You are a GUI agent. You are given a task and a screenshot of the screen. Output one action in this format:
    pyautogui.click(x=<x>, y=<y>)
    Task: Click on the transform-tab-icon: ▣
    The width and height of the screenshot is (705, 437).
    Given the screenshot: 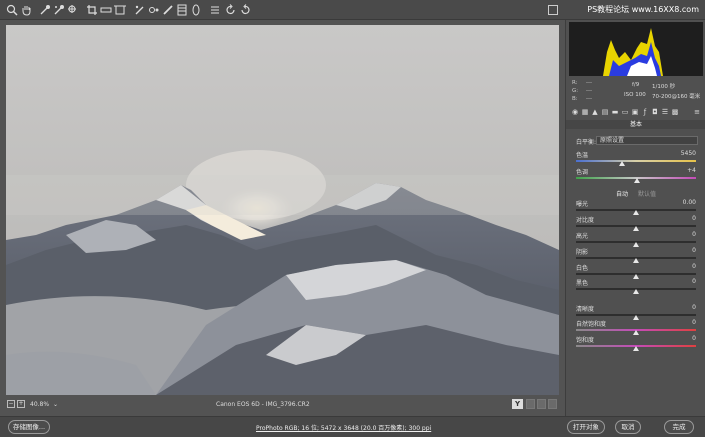 What is the action you would take?
    pyautogui.click(x=635, y=112)
    